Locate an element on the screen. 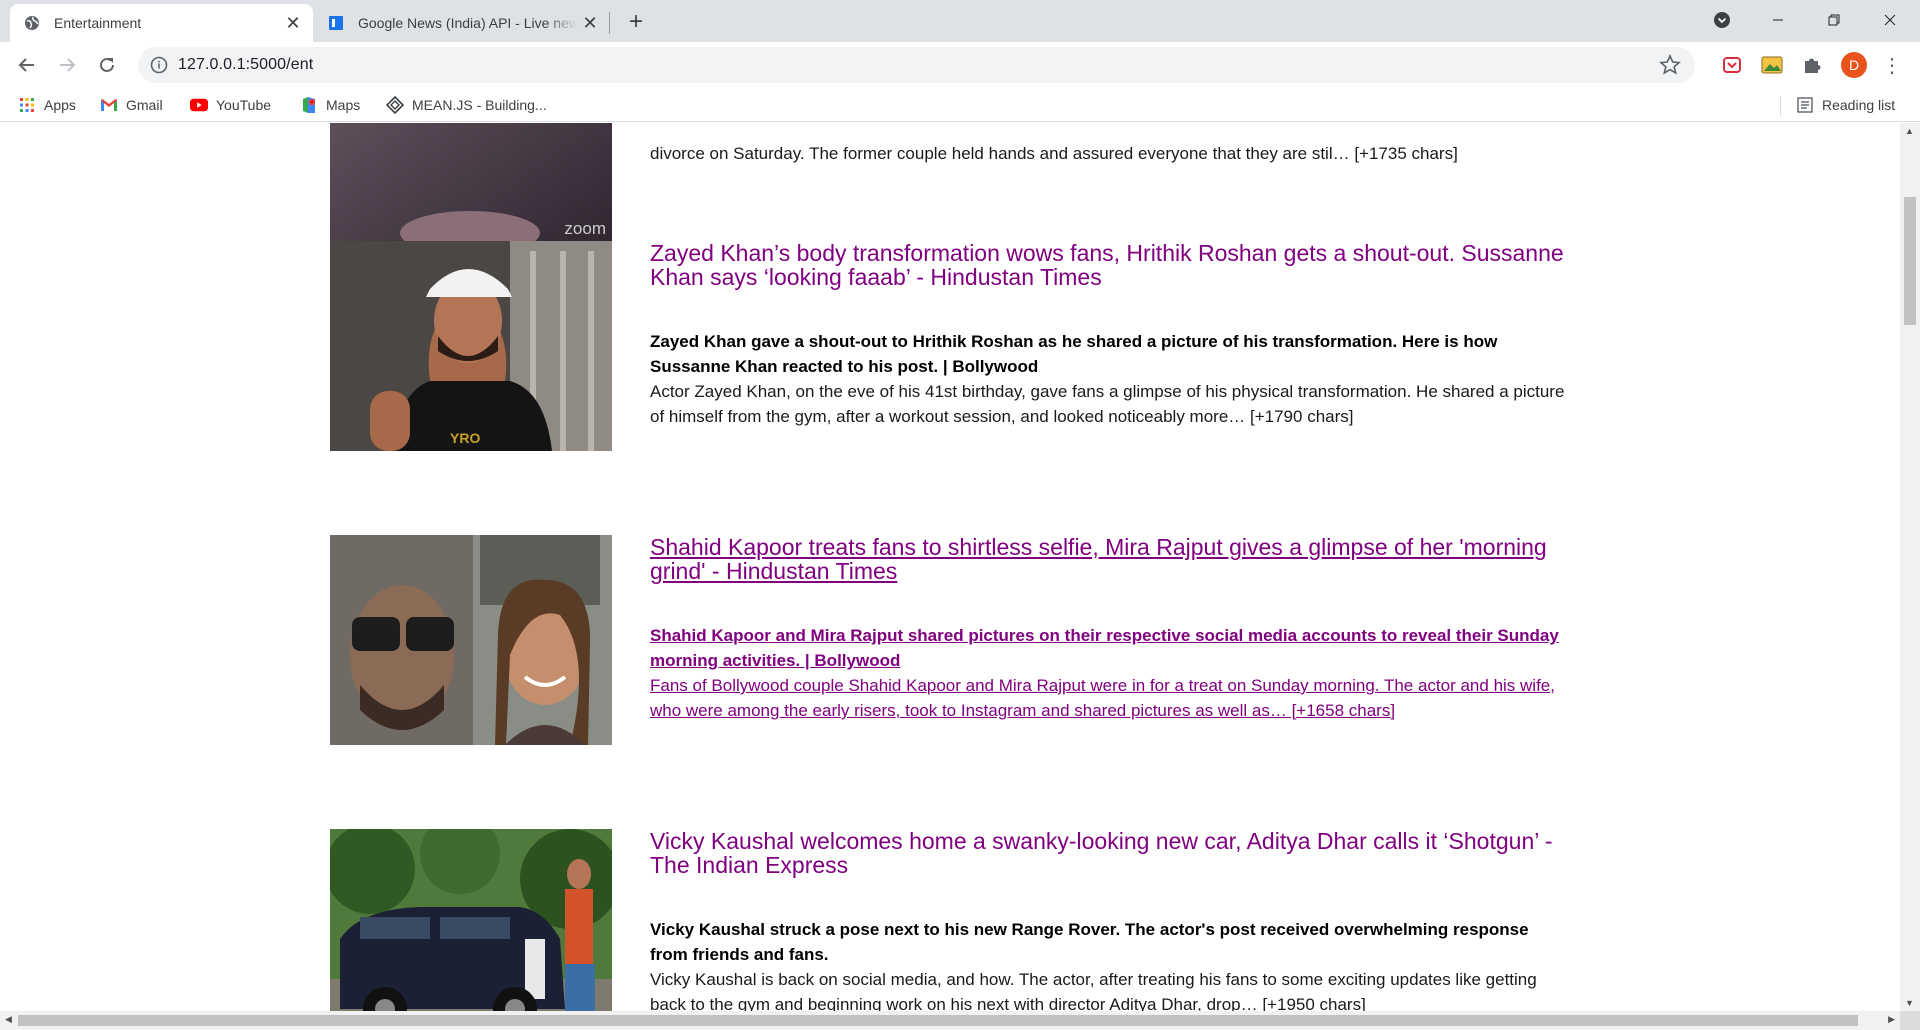 The width and height of the screenshot is (1920, 1030). bookmark-maps: Maps is located at coordinates (330, 105).